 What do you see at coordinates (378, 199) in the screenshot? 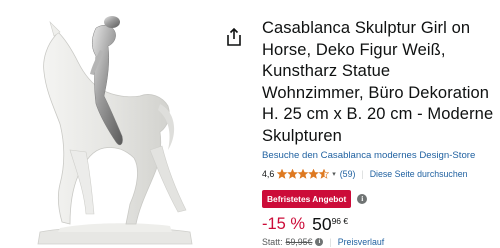
I see `deal-row: Befristetes Angebot i` at bounding box center [378, 199].